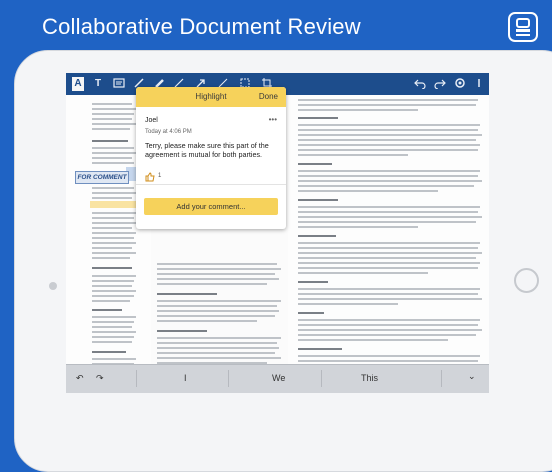 The height and width of the screenshot is (472, 552). I want to click on note-icon, so click(119, 84).